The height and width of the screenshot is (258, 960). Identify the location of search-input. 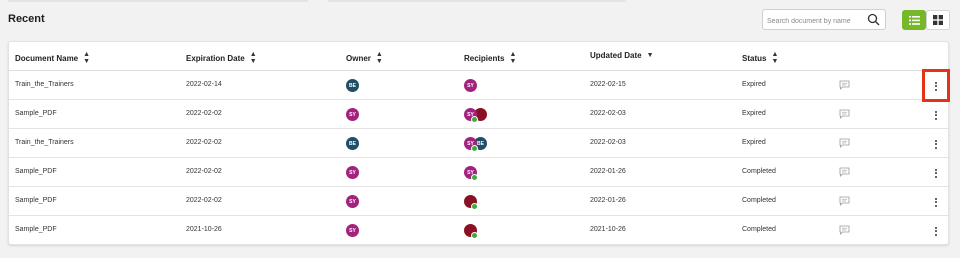
(813, 21).